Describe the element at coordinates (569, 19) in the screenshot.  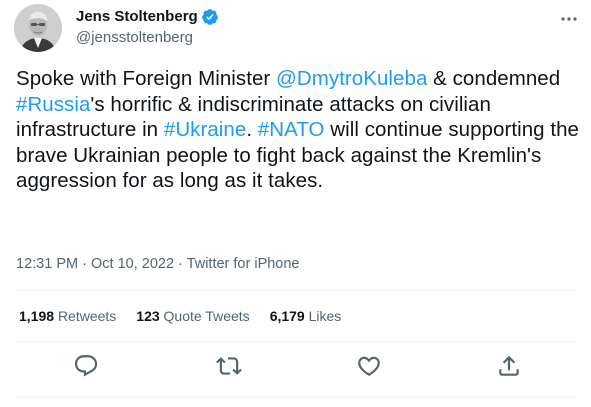
I see `more-options-icon` at that location.